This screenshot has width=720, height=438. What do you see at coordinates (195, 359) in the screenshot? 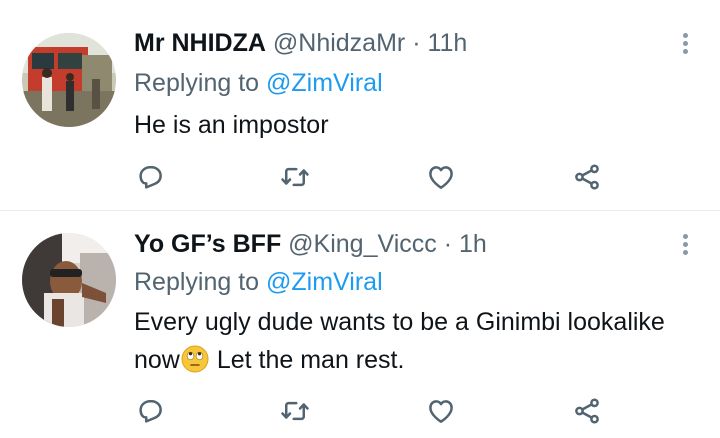
I see `face-with-rolling-eyes-emoji` at bounding box center [195, 359].